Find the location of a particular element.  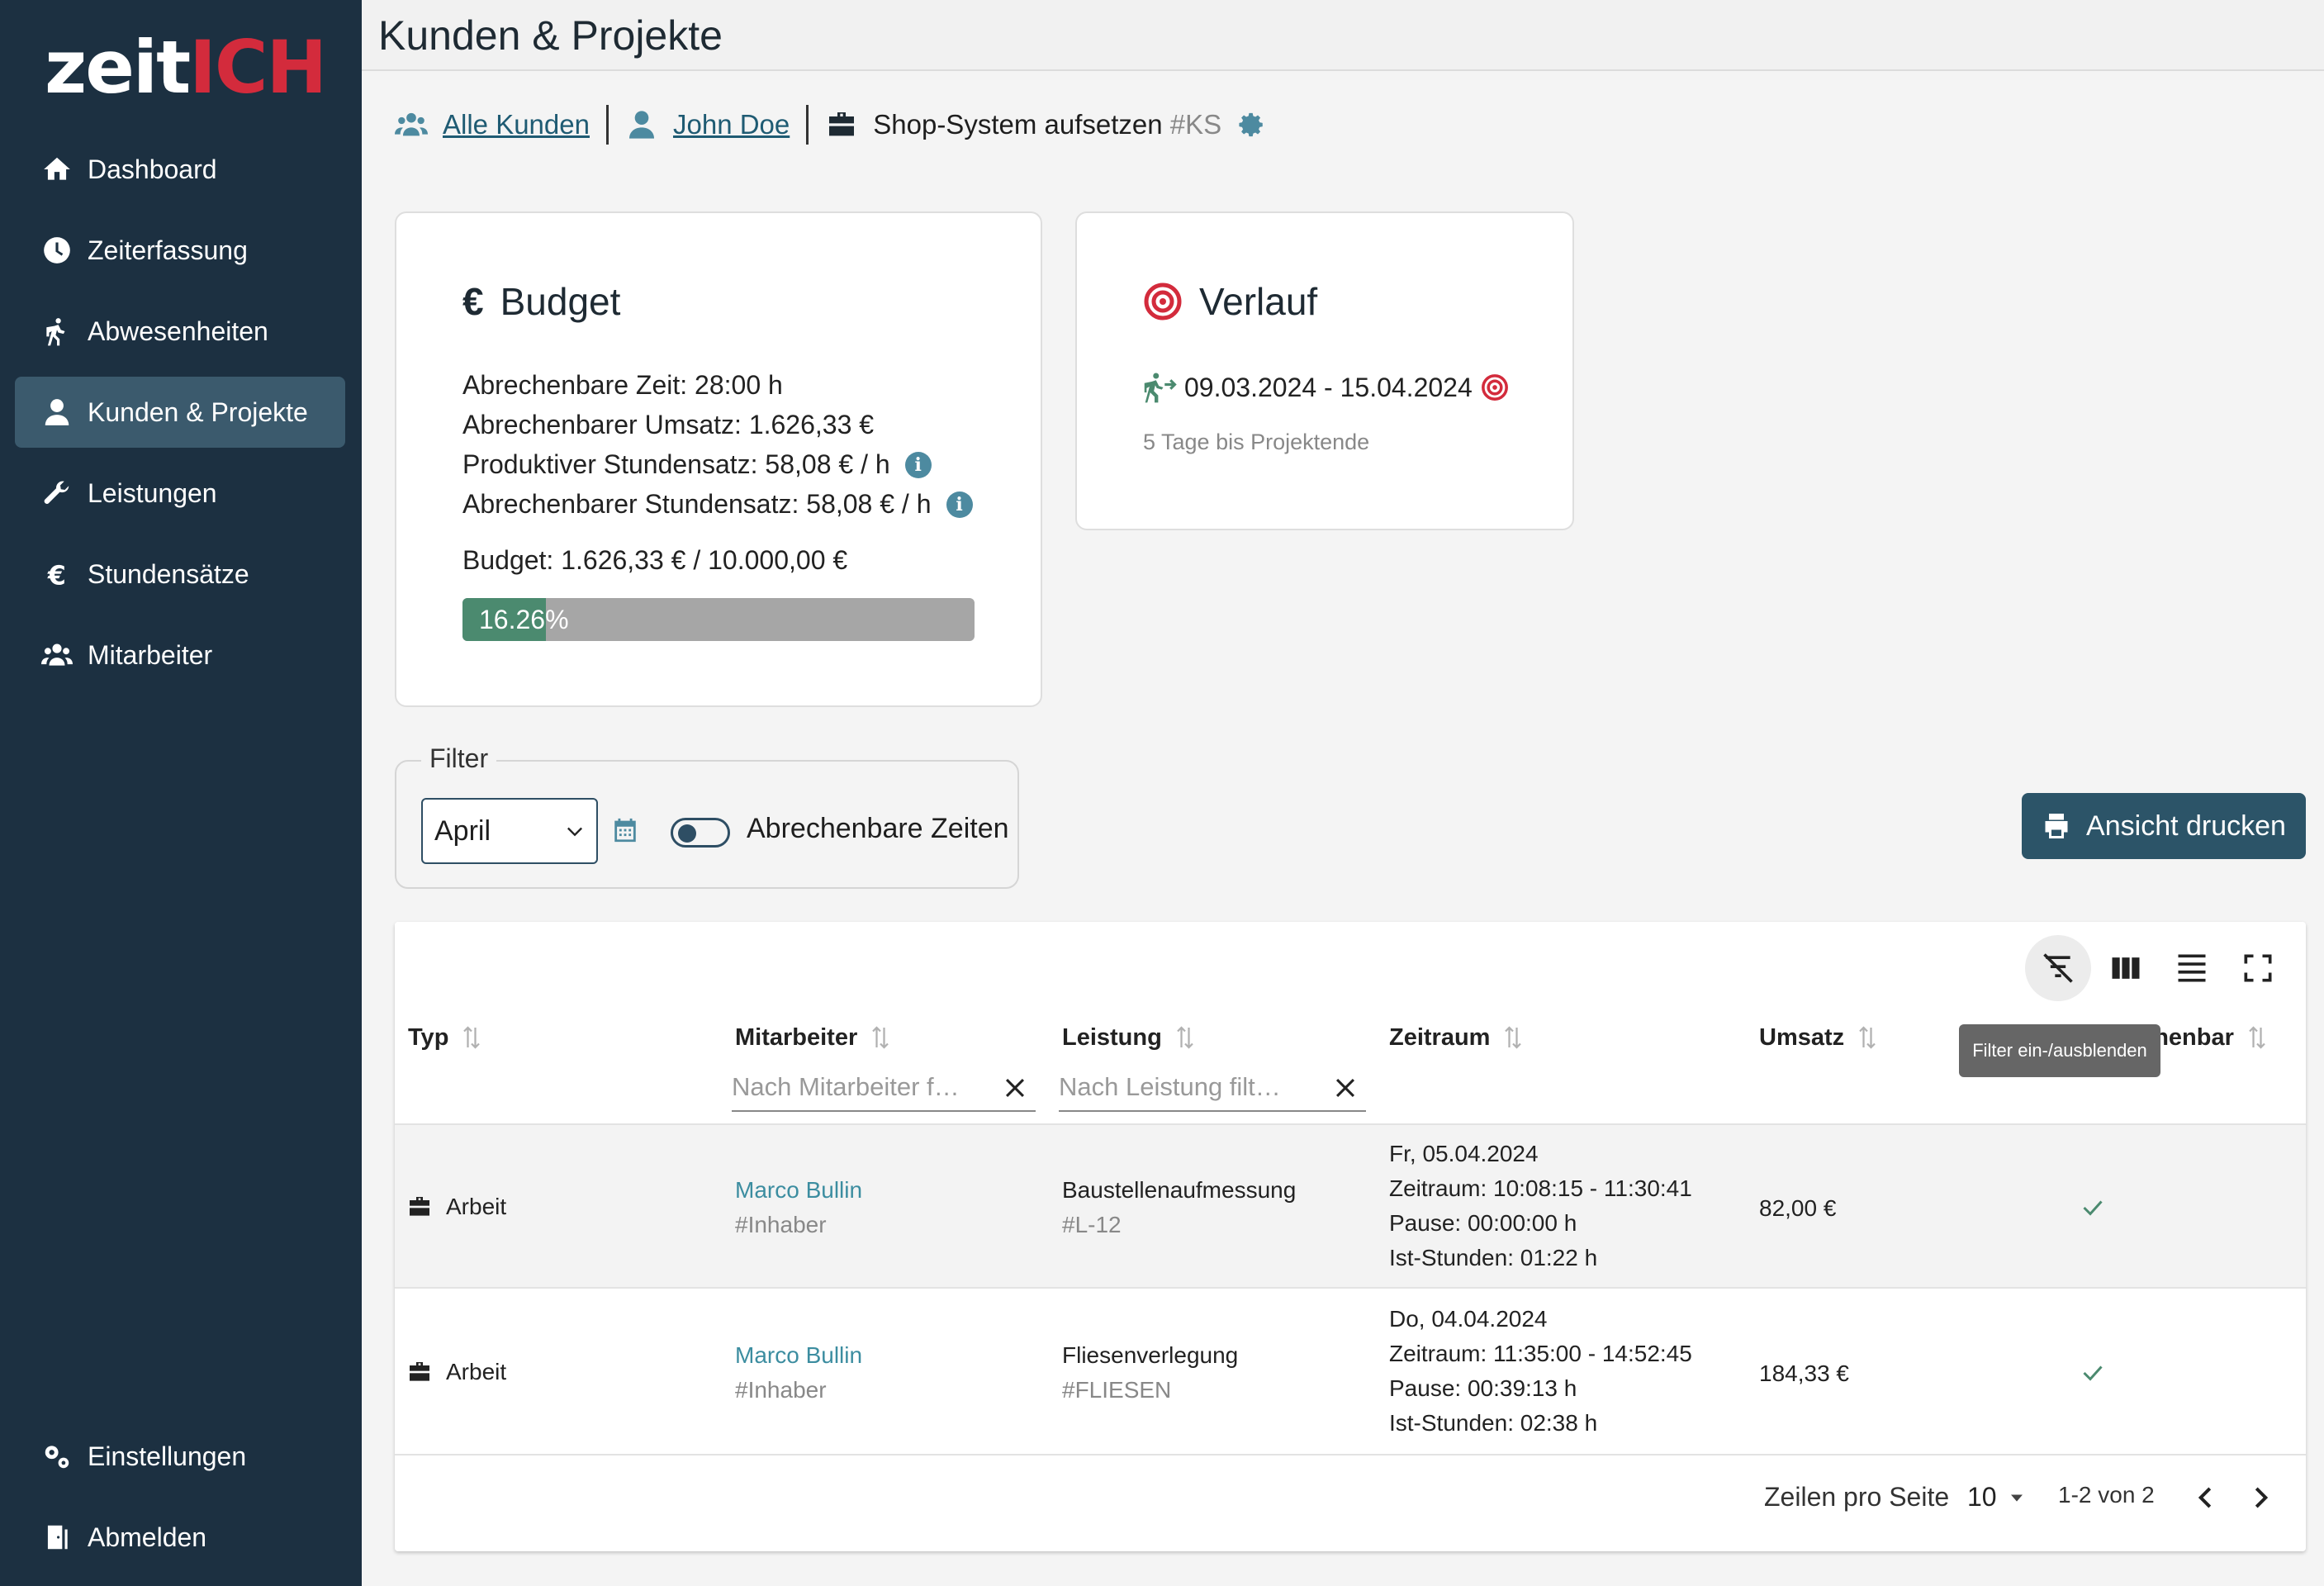

filter-tooltip: Filter ein-/ausblenden is located at coordinates (2059, 1050).